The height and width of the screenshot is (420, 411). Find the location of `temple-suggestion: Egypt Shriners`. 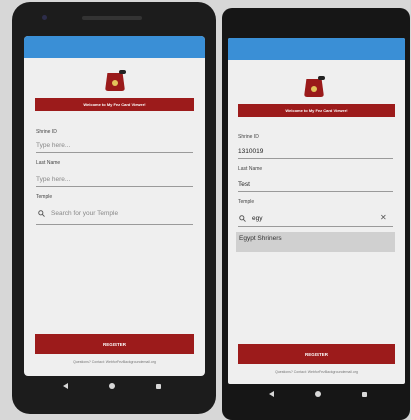

temple-suggestion: Egypt Shriners is located at coordinates (315, 242).